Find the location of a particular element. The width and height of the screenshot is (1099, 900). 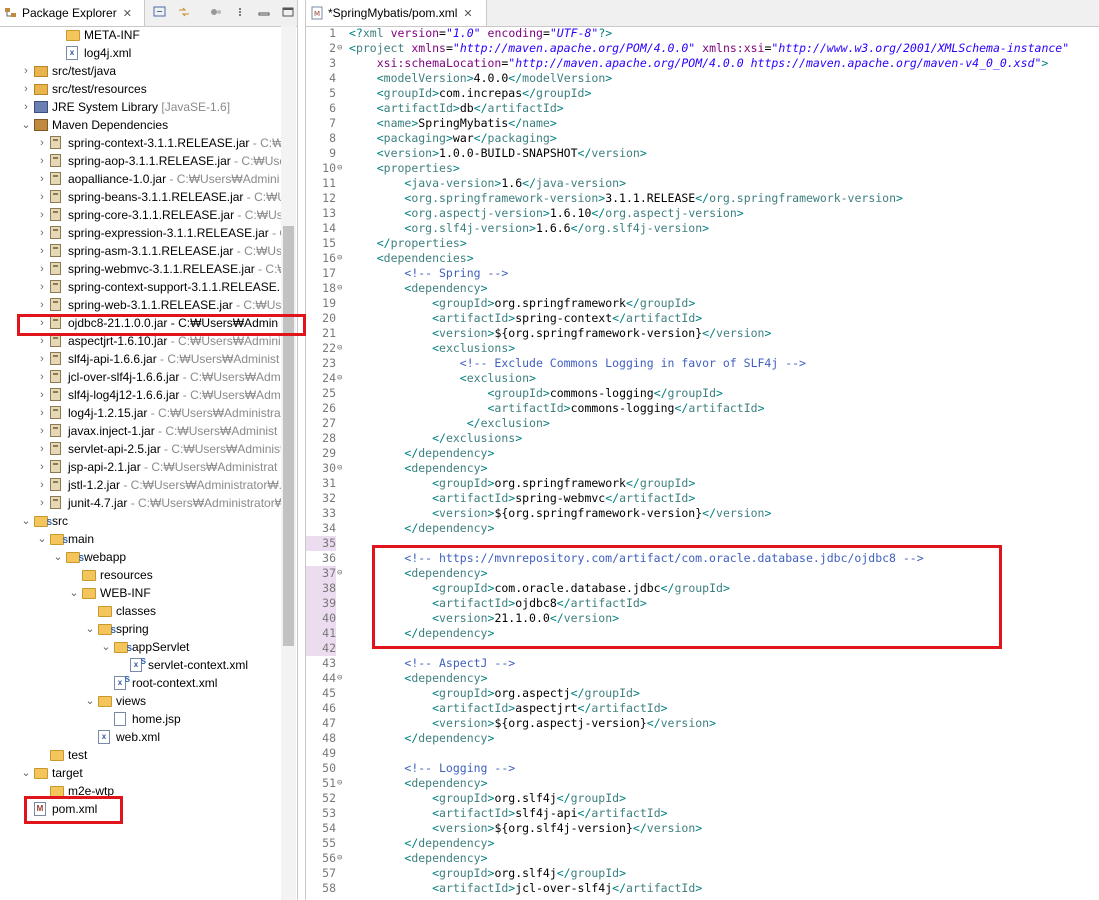

package-explorer-tab: Package Explorer ✕ is located at coordinates (72, 13).